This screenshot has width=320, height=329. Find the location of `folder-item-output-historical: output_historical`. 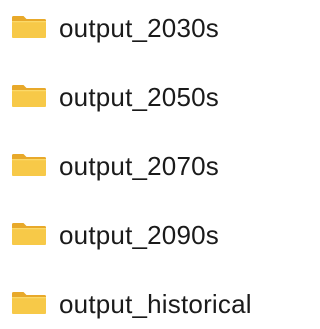

folder-item-output-historical: output_historical is located at coordinates (148, 304).